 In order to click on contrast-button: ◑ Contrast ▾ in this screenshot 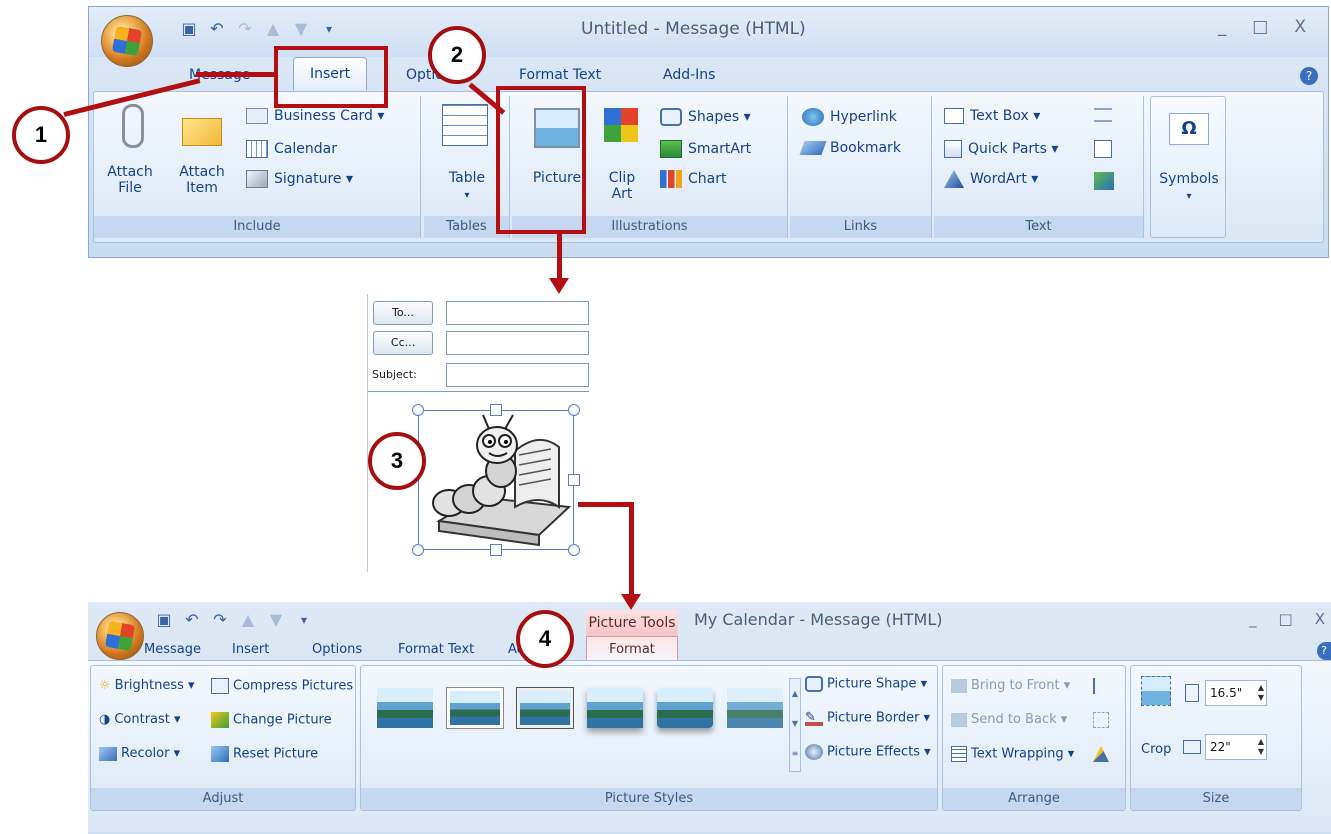, I will do `click(140, 719)`.